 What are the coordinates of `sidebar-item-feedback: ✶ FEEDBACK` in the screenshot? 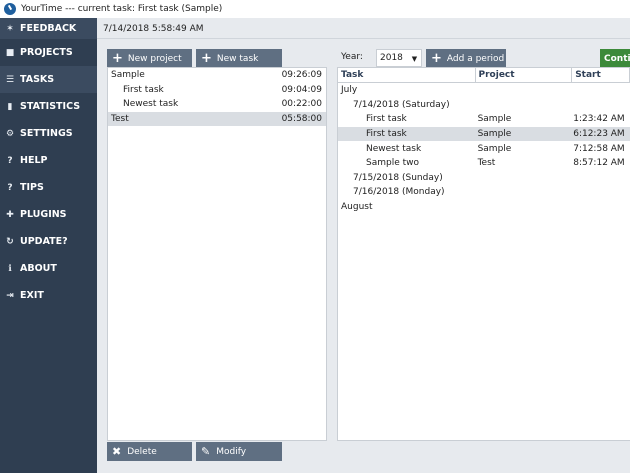 It's located at (48, 28).